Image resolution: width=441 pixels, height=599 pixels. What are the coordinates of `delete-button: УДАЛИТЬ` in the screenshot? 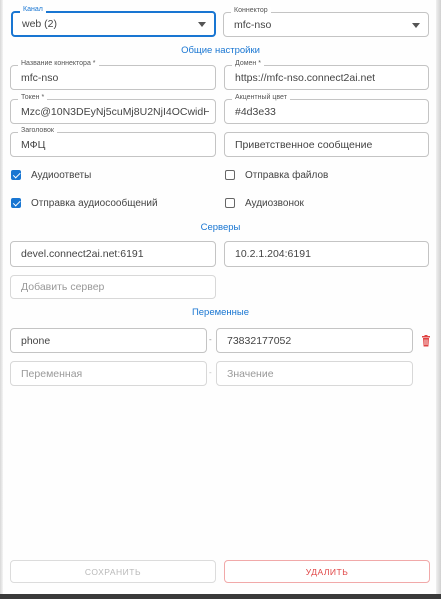 It's located at (327, 571).